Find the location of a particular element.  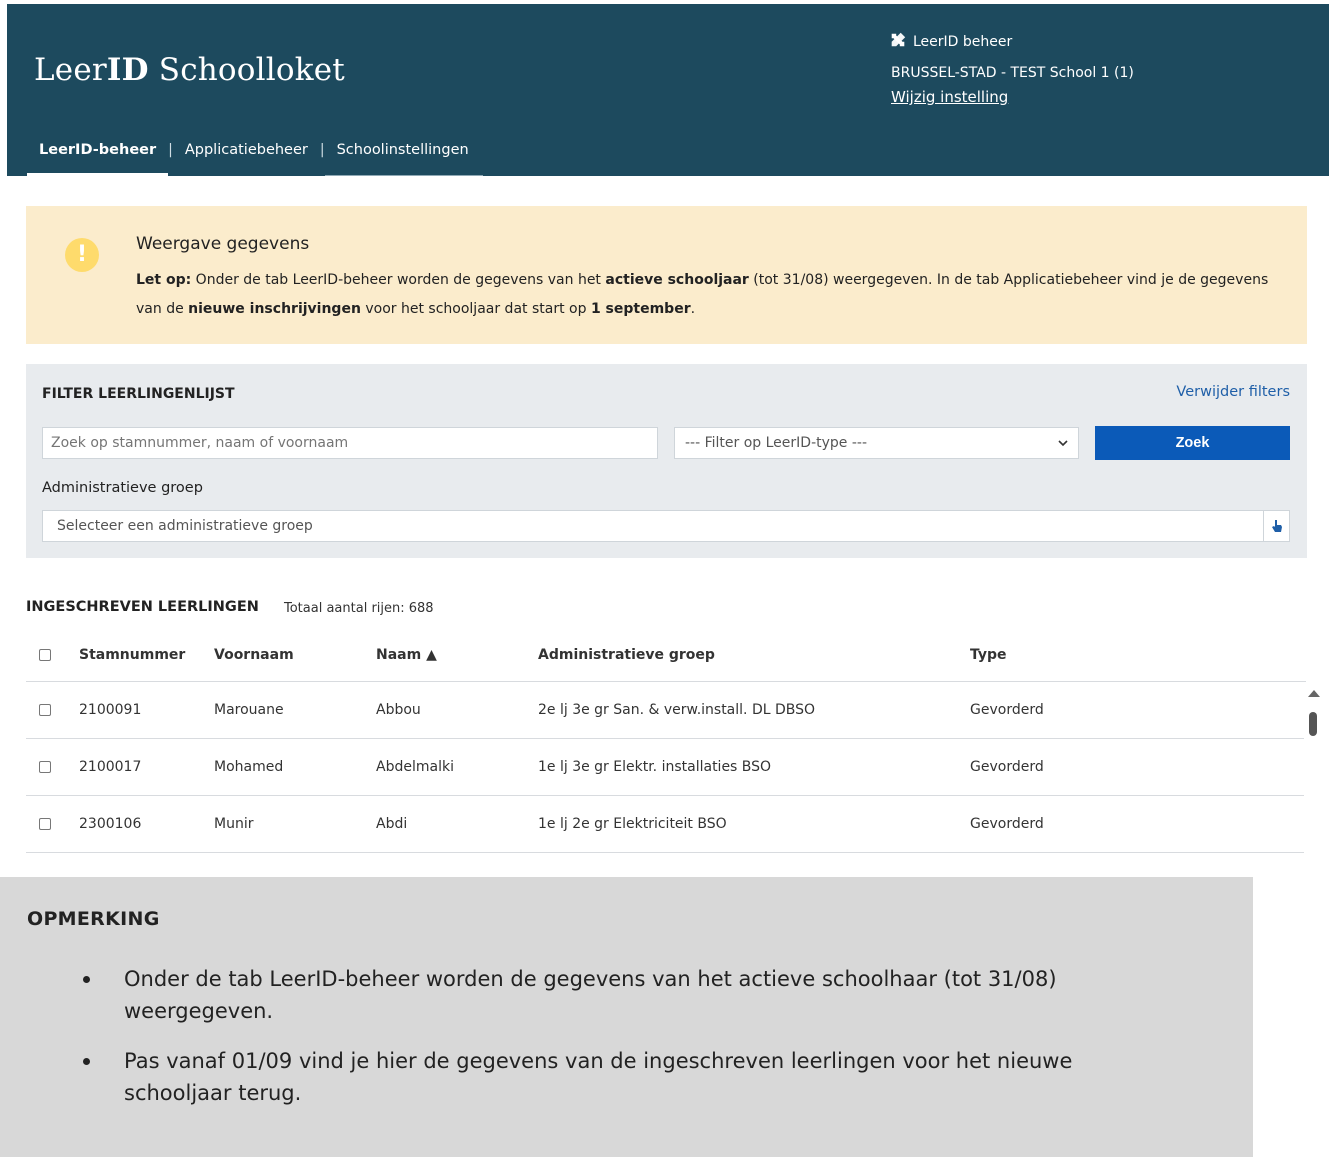

leerid-type-select: --- Filter op LeerID-type --- is located at coordinates (876, 443).